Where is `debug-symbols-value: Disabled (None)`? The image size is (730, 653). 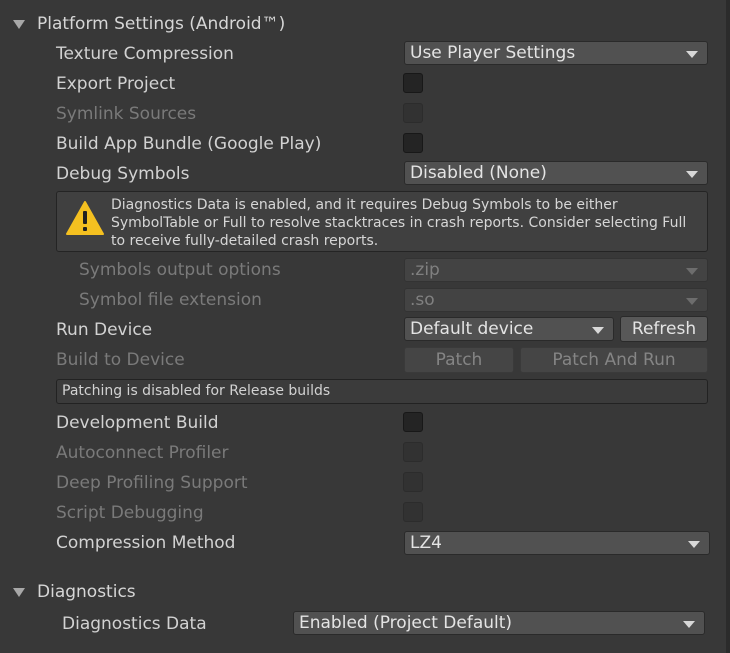
debug-symbols-value: Disabled (None) is located at coordinates (478, 173).